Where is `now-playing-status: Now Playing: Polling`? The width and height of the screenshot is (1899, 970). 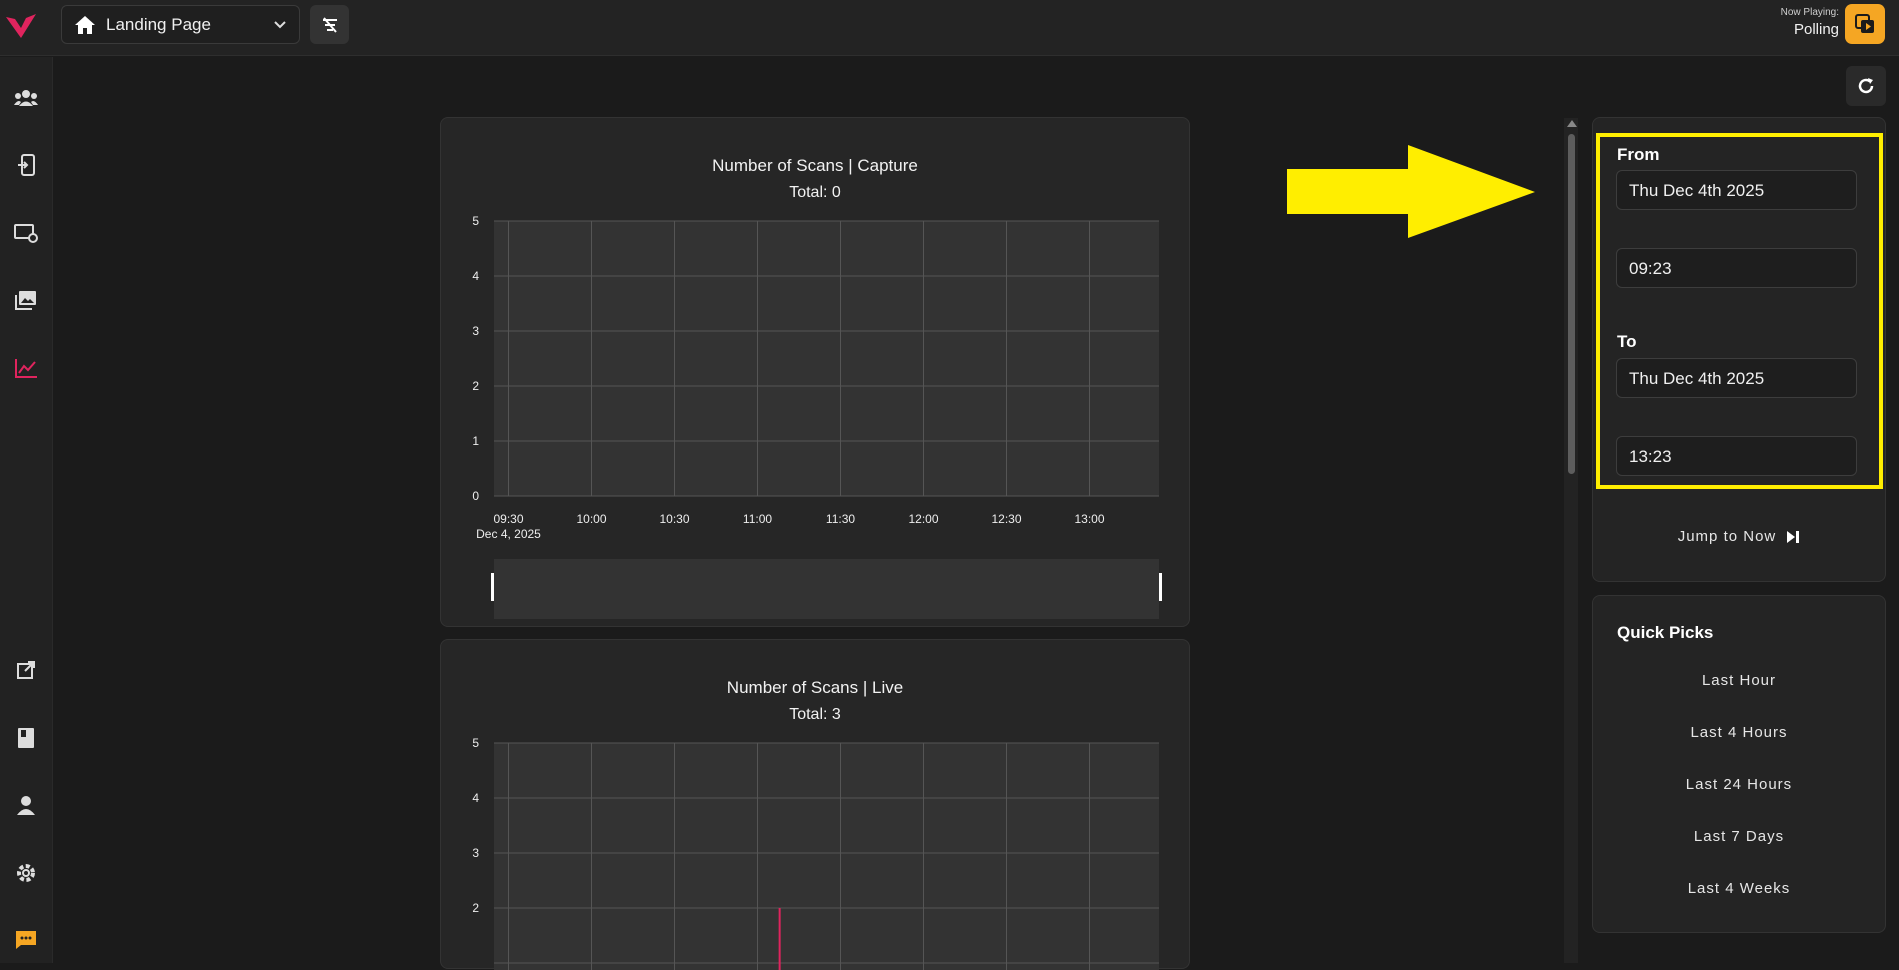
now-playing-status: Now Playing: Polling is located at coordinates (1810, 22).